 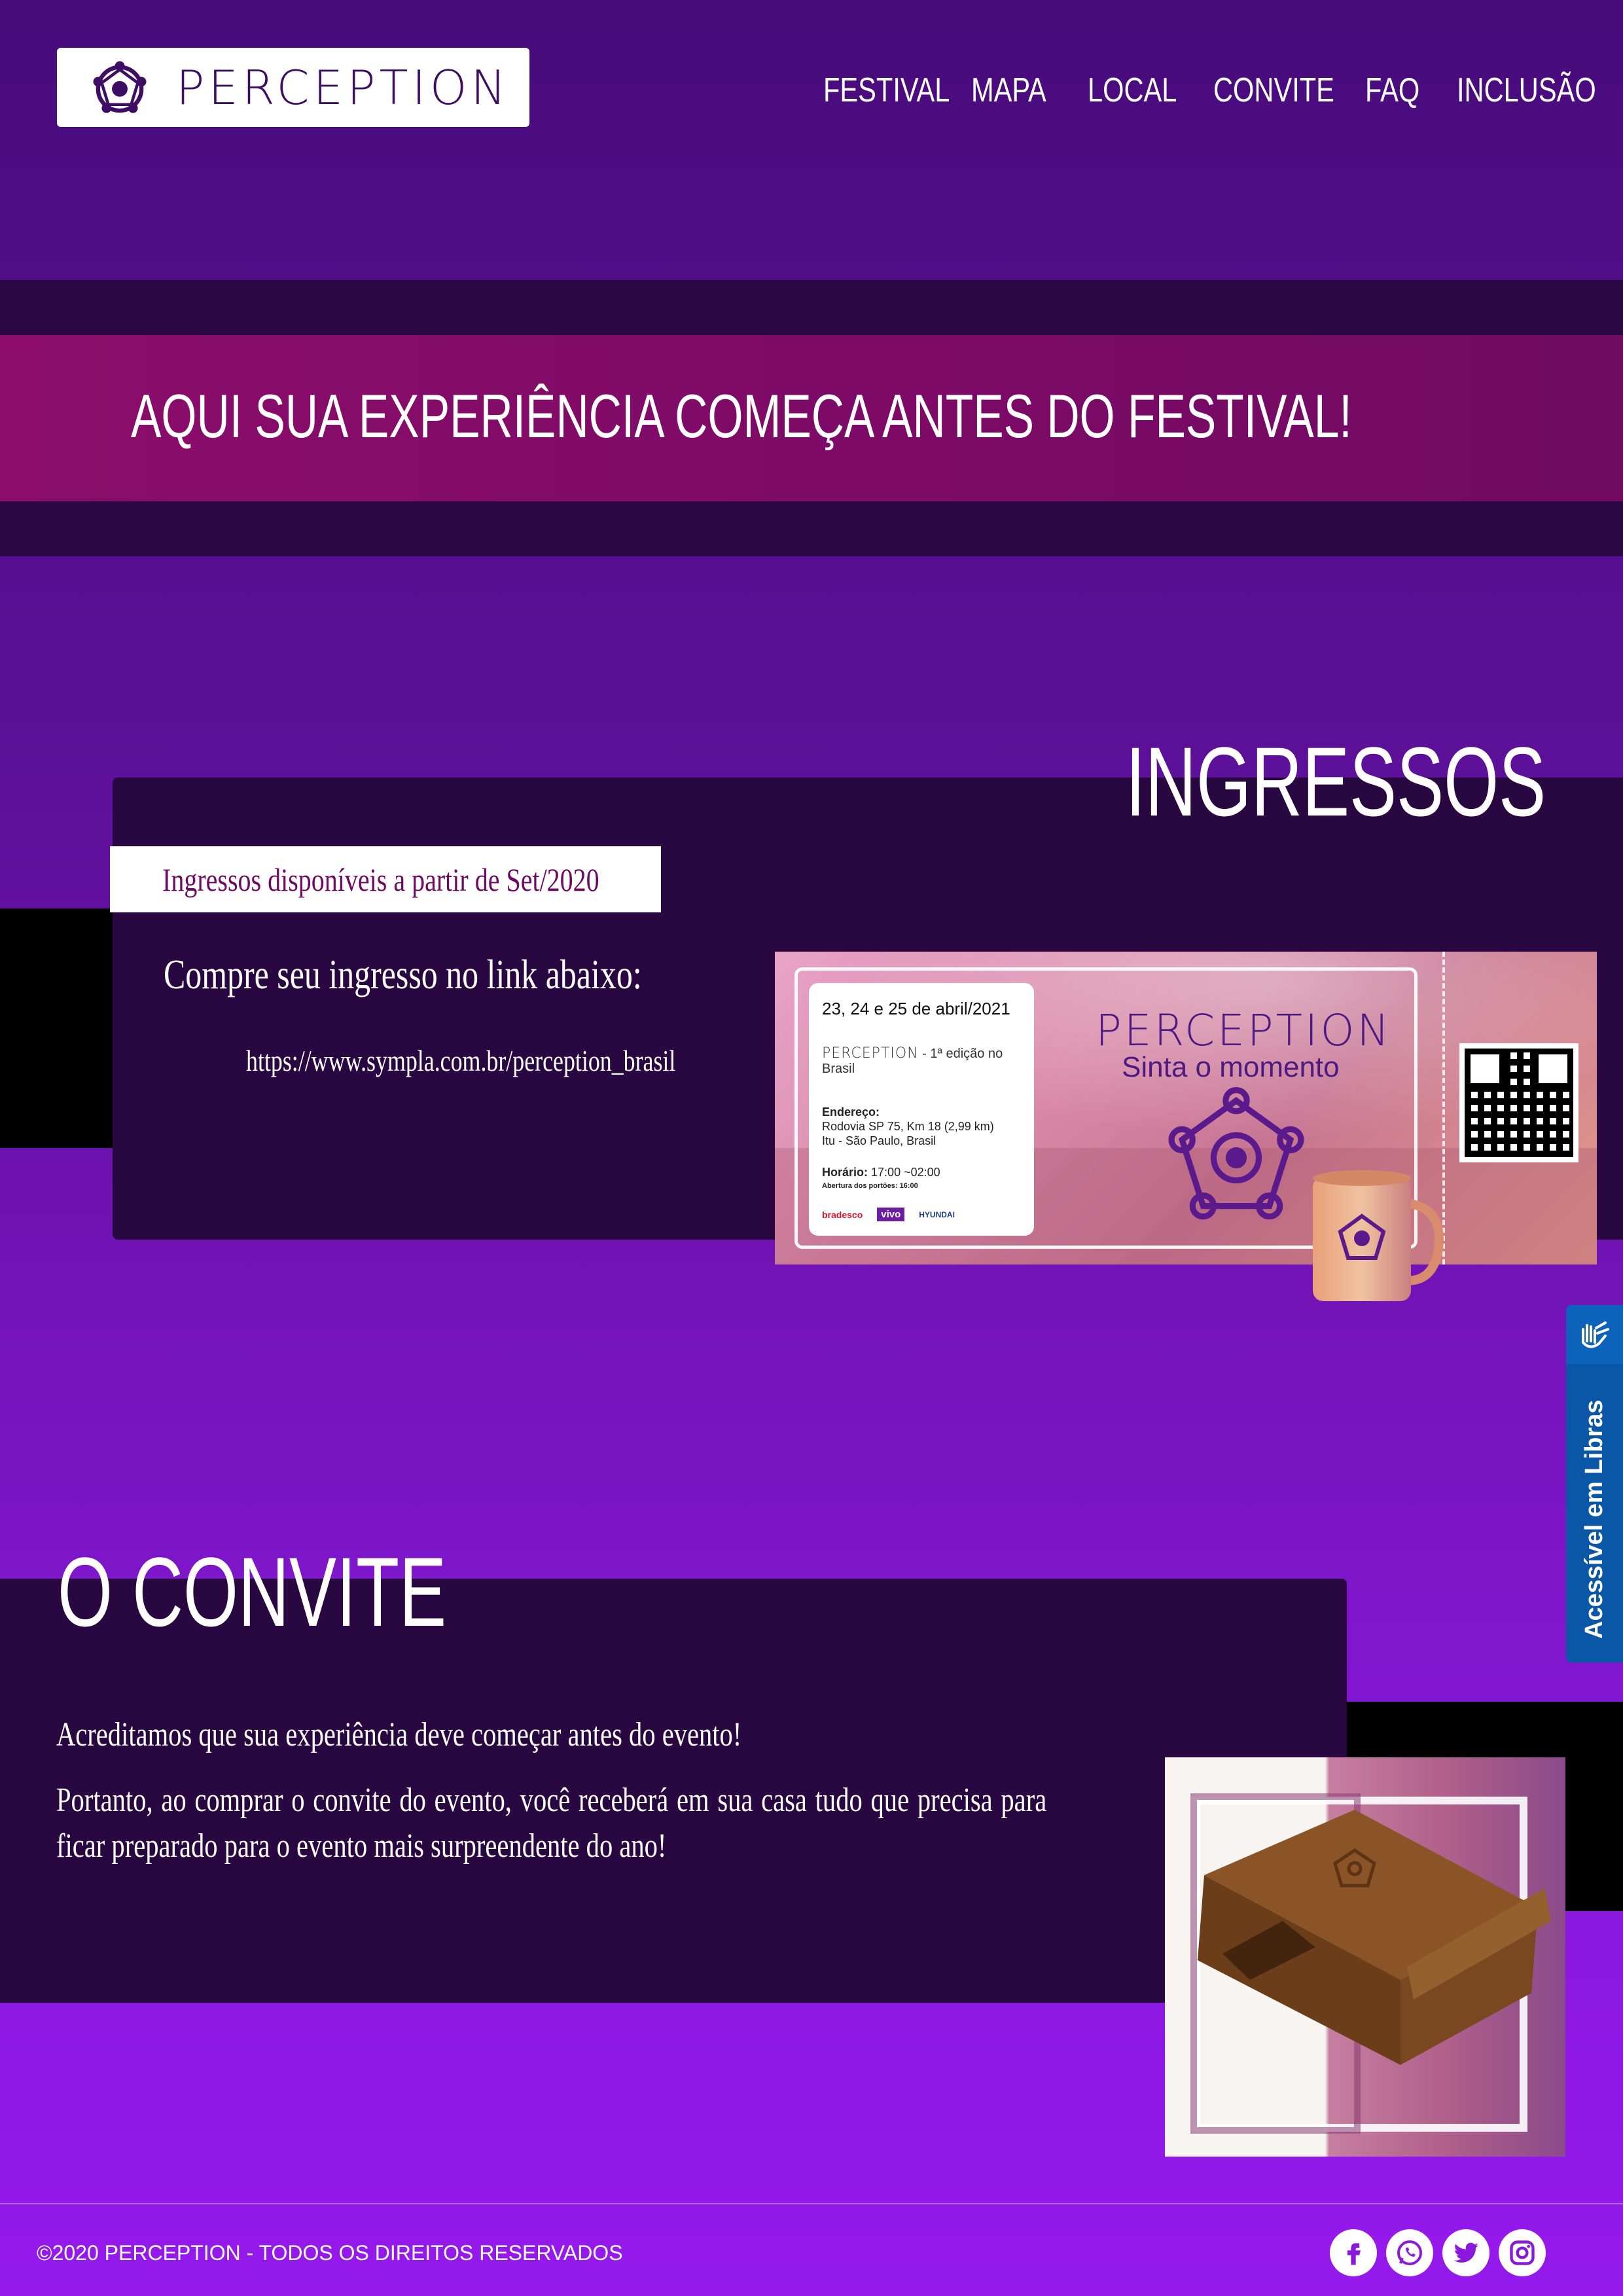 What do you see at coordinates (1273, 90) in the screenshot?
I see `nav-convite: CONVITE` at bounding box center [1273, 90].